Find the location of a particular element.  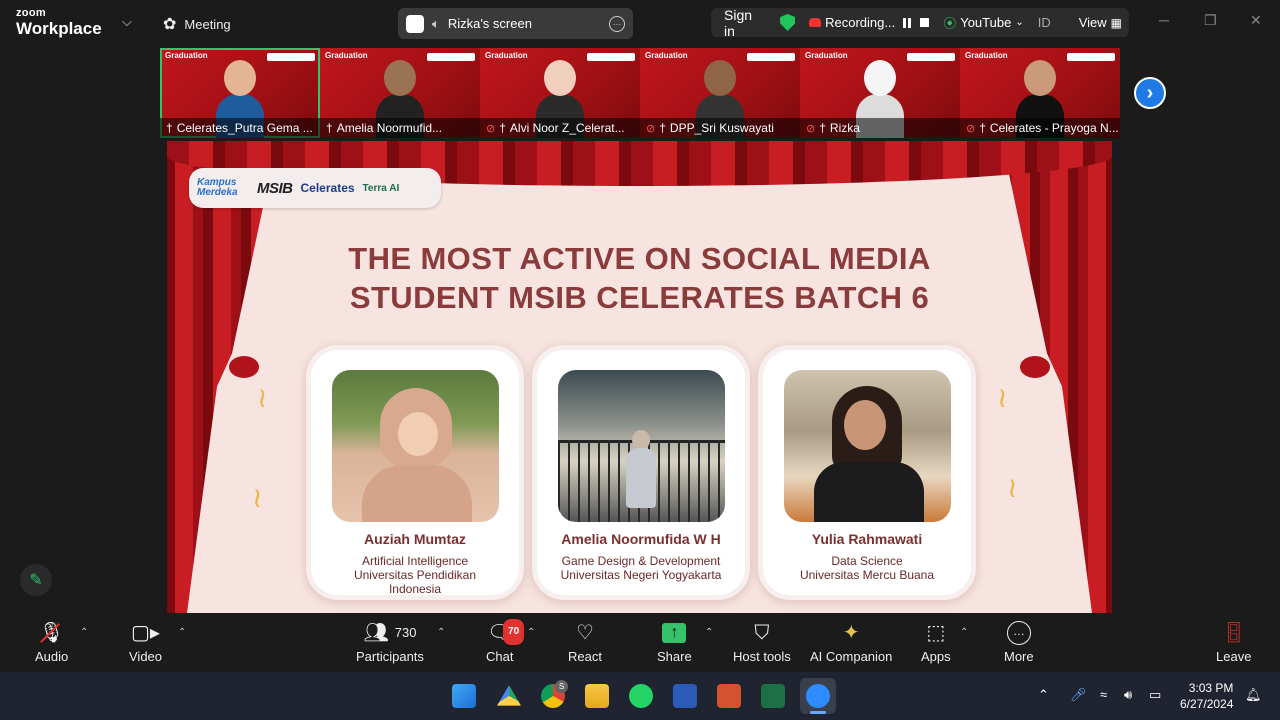

ai-companion-button: ✦ AI Companion is located at coordinates (851, 642).